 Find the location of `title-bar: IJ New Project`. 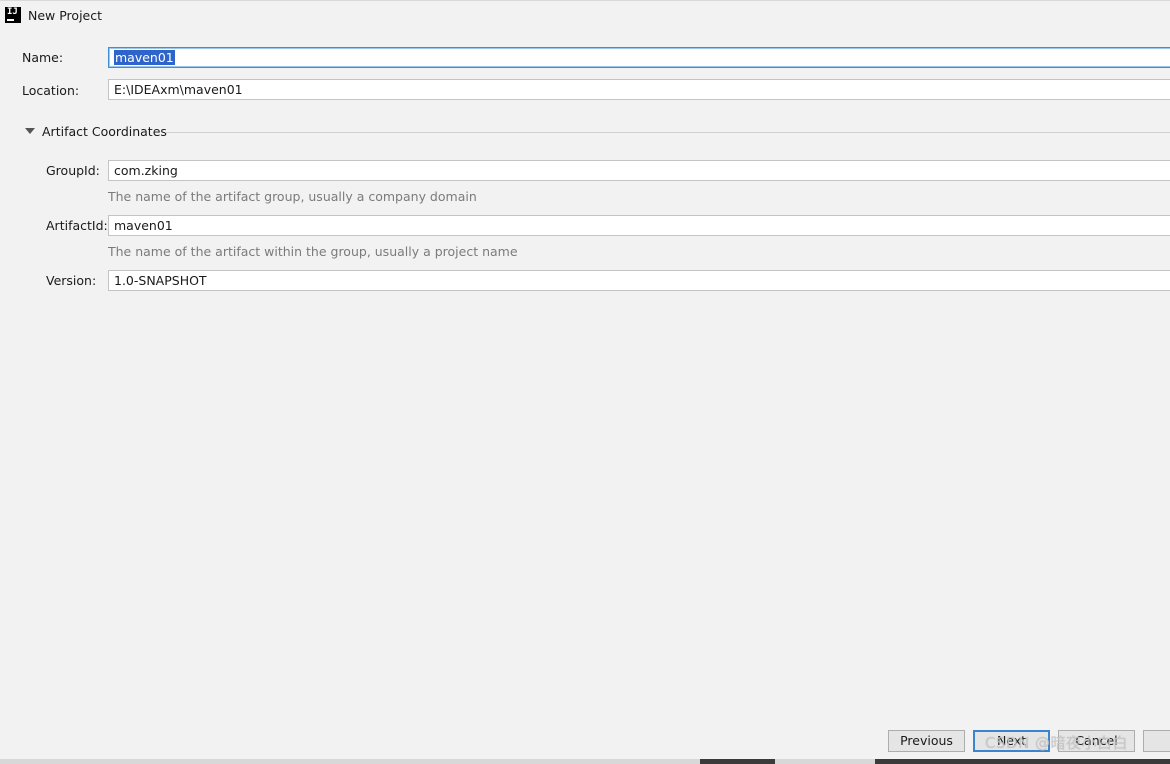

title-bar: IJ New Project is located at coordinates (585, 15).